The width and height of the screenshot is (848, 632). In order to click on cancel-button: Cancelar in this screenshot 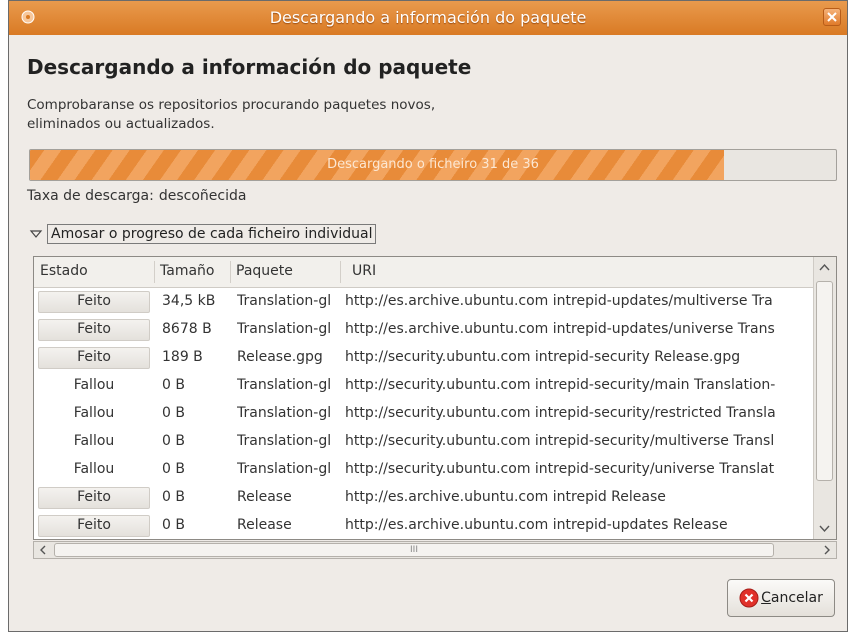, I will do `click(781, 598)`.